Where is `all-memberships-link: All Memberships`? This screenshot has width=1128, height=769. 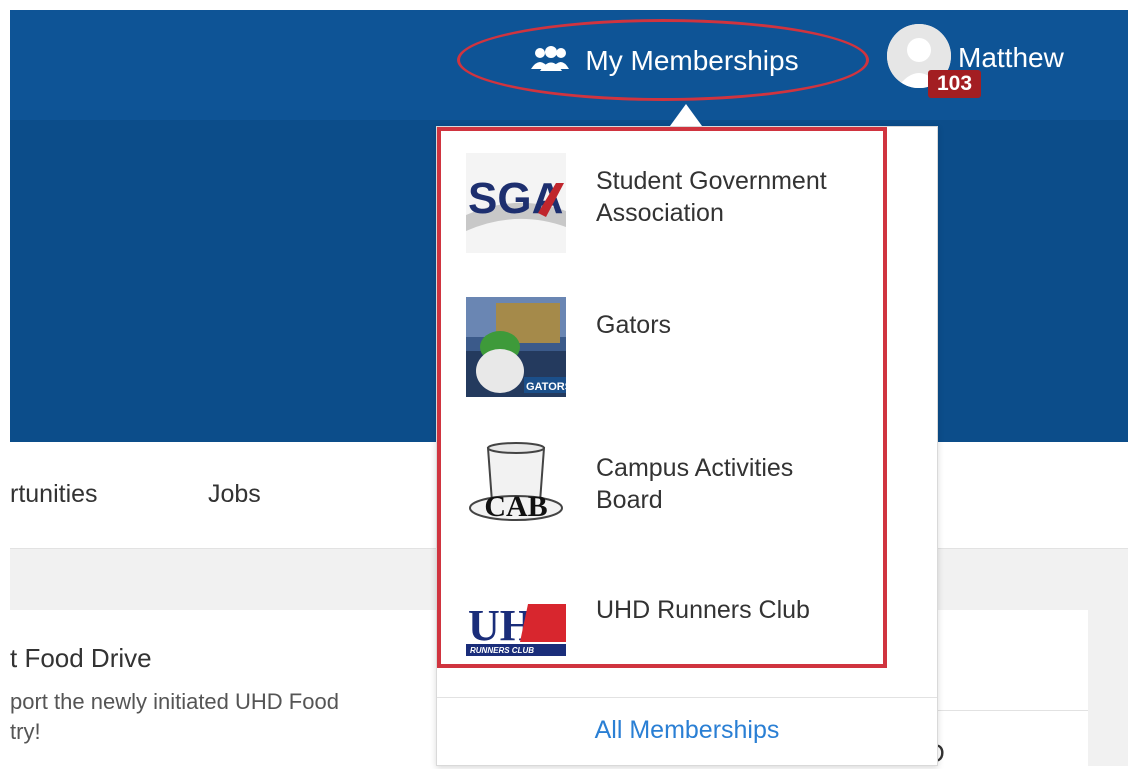
all-memberships-link: All Memberships is located at coordinates (687, 730).